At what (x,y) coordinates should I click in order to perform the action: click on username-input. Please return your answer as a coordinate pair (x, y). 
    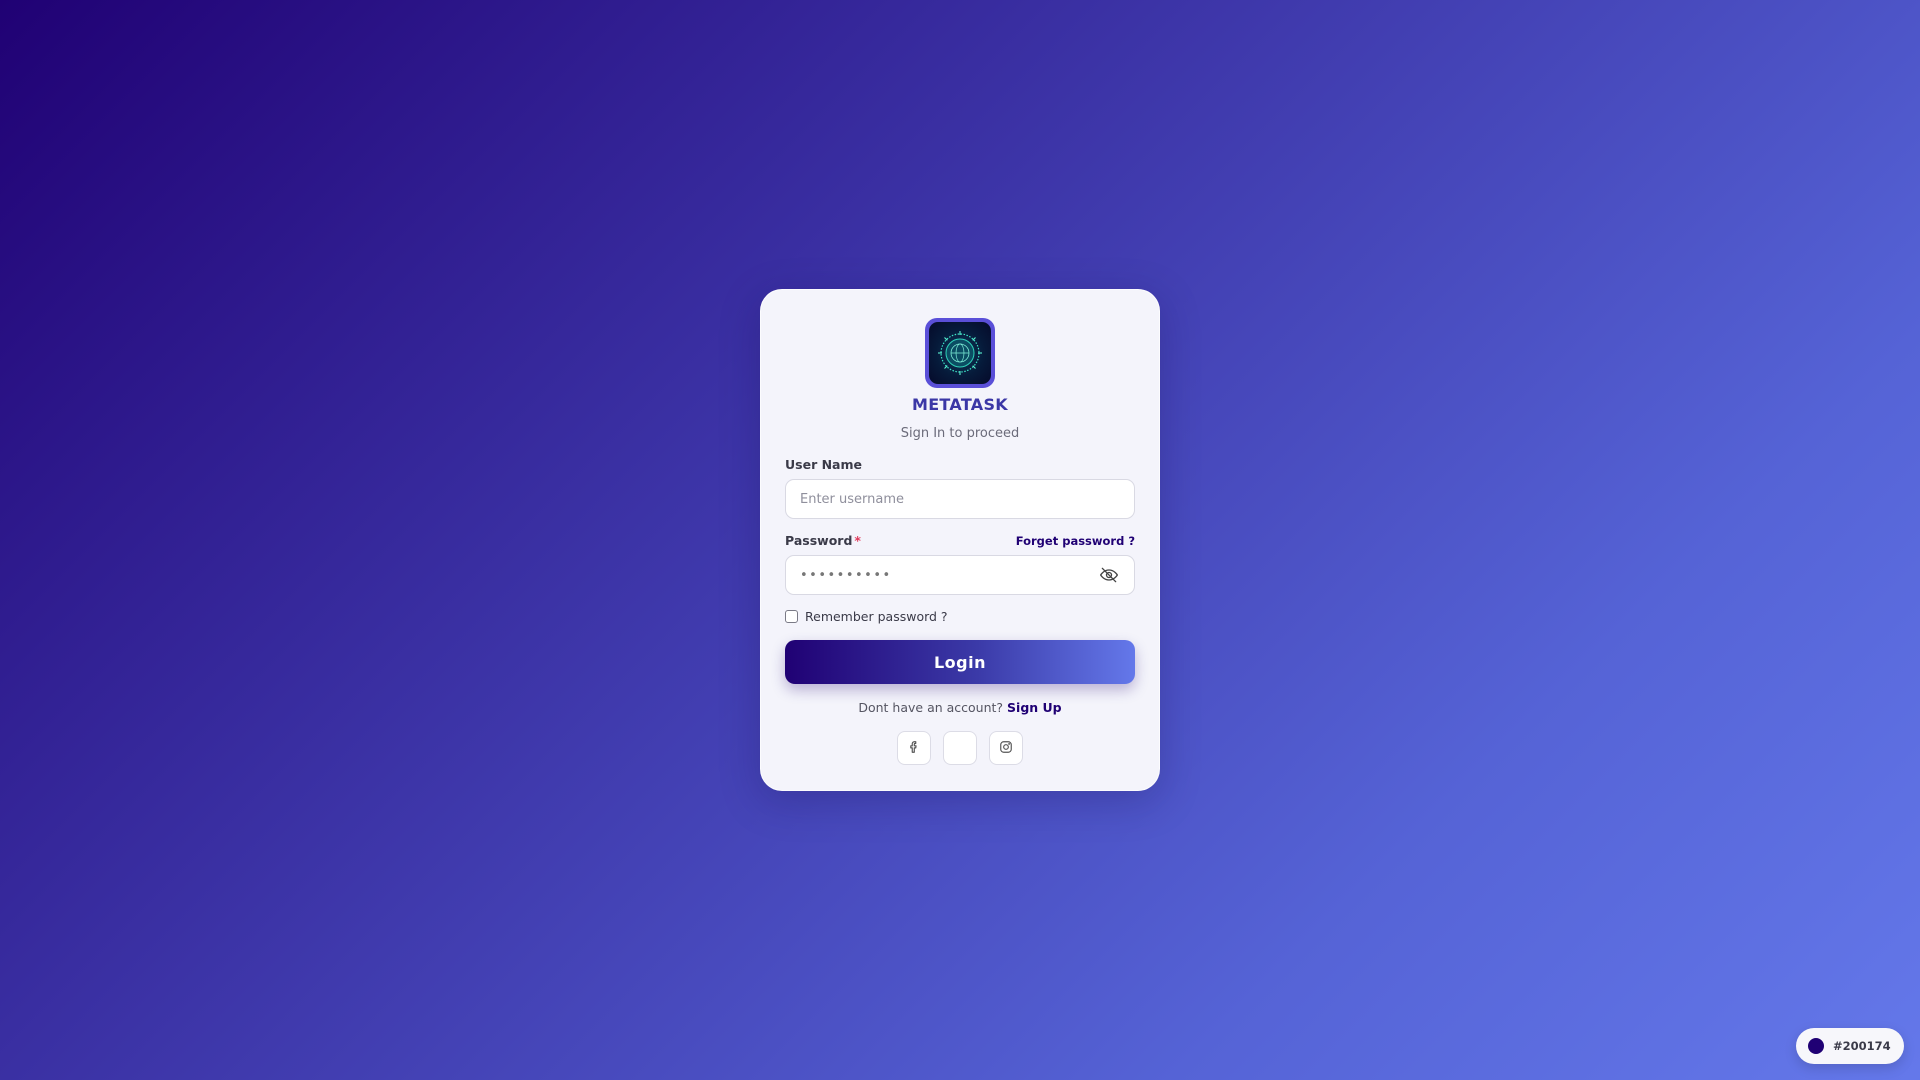
    Looking at the image, I should click on (960, 499).